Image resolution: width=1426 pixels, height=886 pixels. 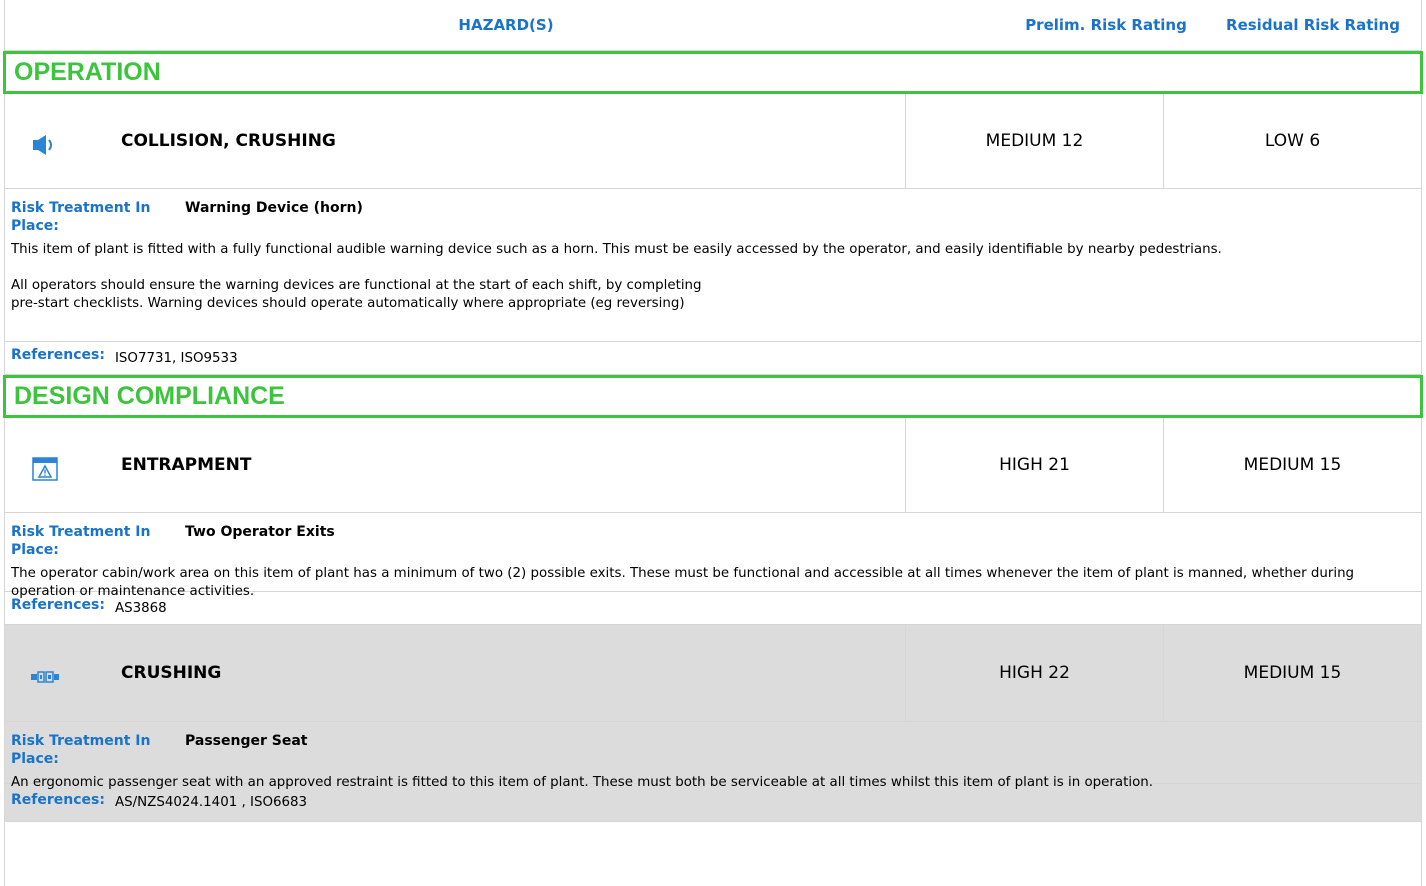 I want to click on hazard-row-collision-crushing: COLLISION, CRUSHING MEDIUM 12 LOW 6, so click(x=713, y=141).